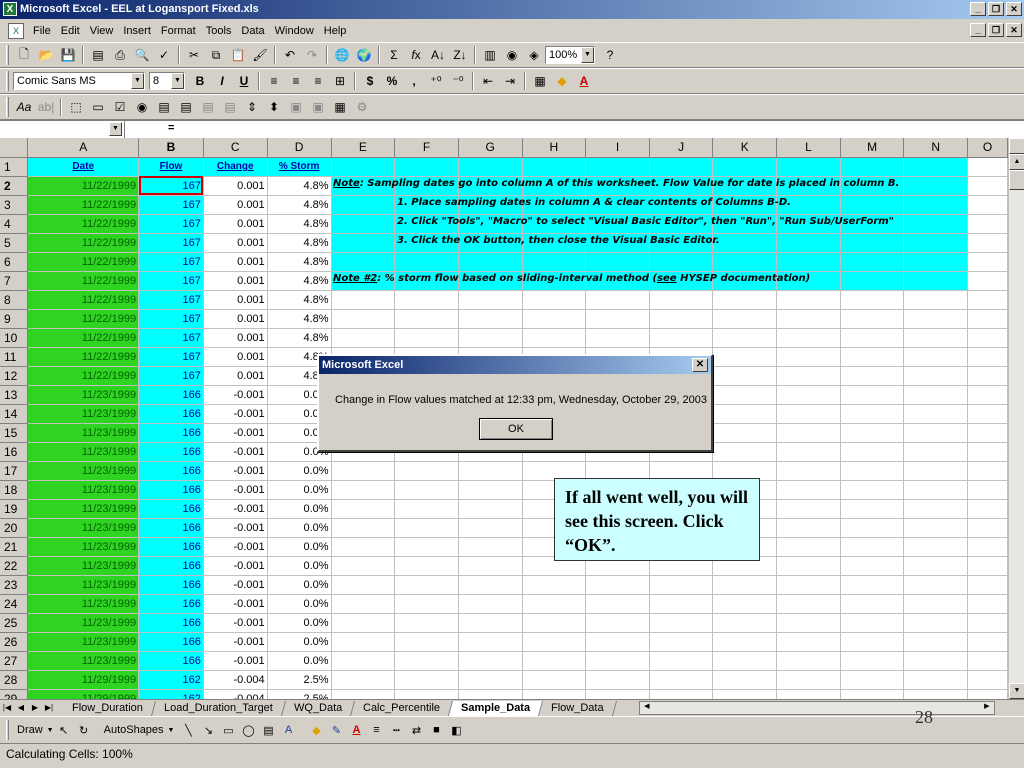  What do you see at coordinates (1016, 146) in the screenshot?
I see `scroll-split-handle` at bounding box center [1016, 146].